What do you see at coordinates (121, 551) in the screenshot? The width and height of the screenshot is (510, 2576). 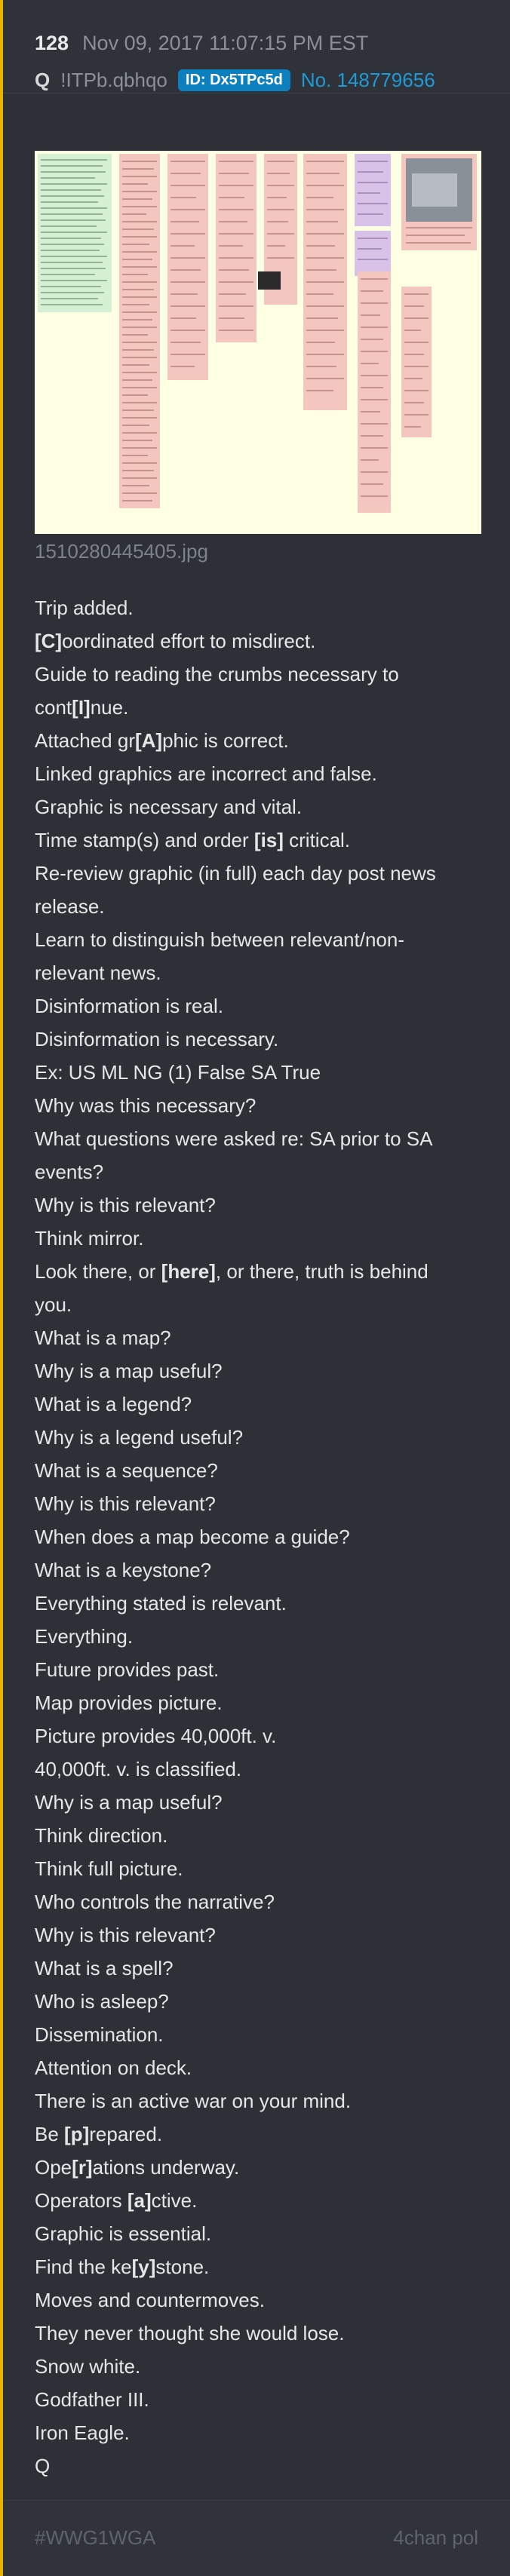 I see `attachment-filename: 1510280445405.jpg` at bounding box center [121, 551].